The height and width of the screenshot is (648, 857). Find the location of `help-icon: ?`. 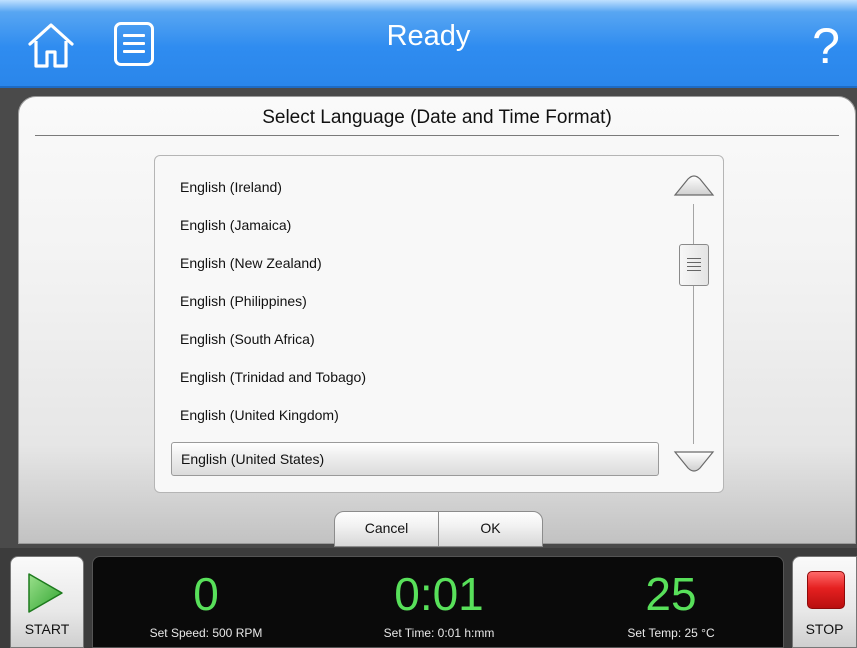

help-icon: ? is located at coordinates (826, 46).